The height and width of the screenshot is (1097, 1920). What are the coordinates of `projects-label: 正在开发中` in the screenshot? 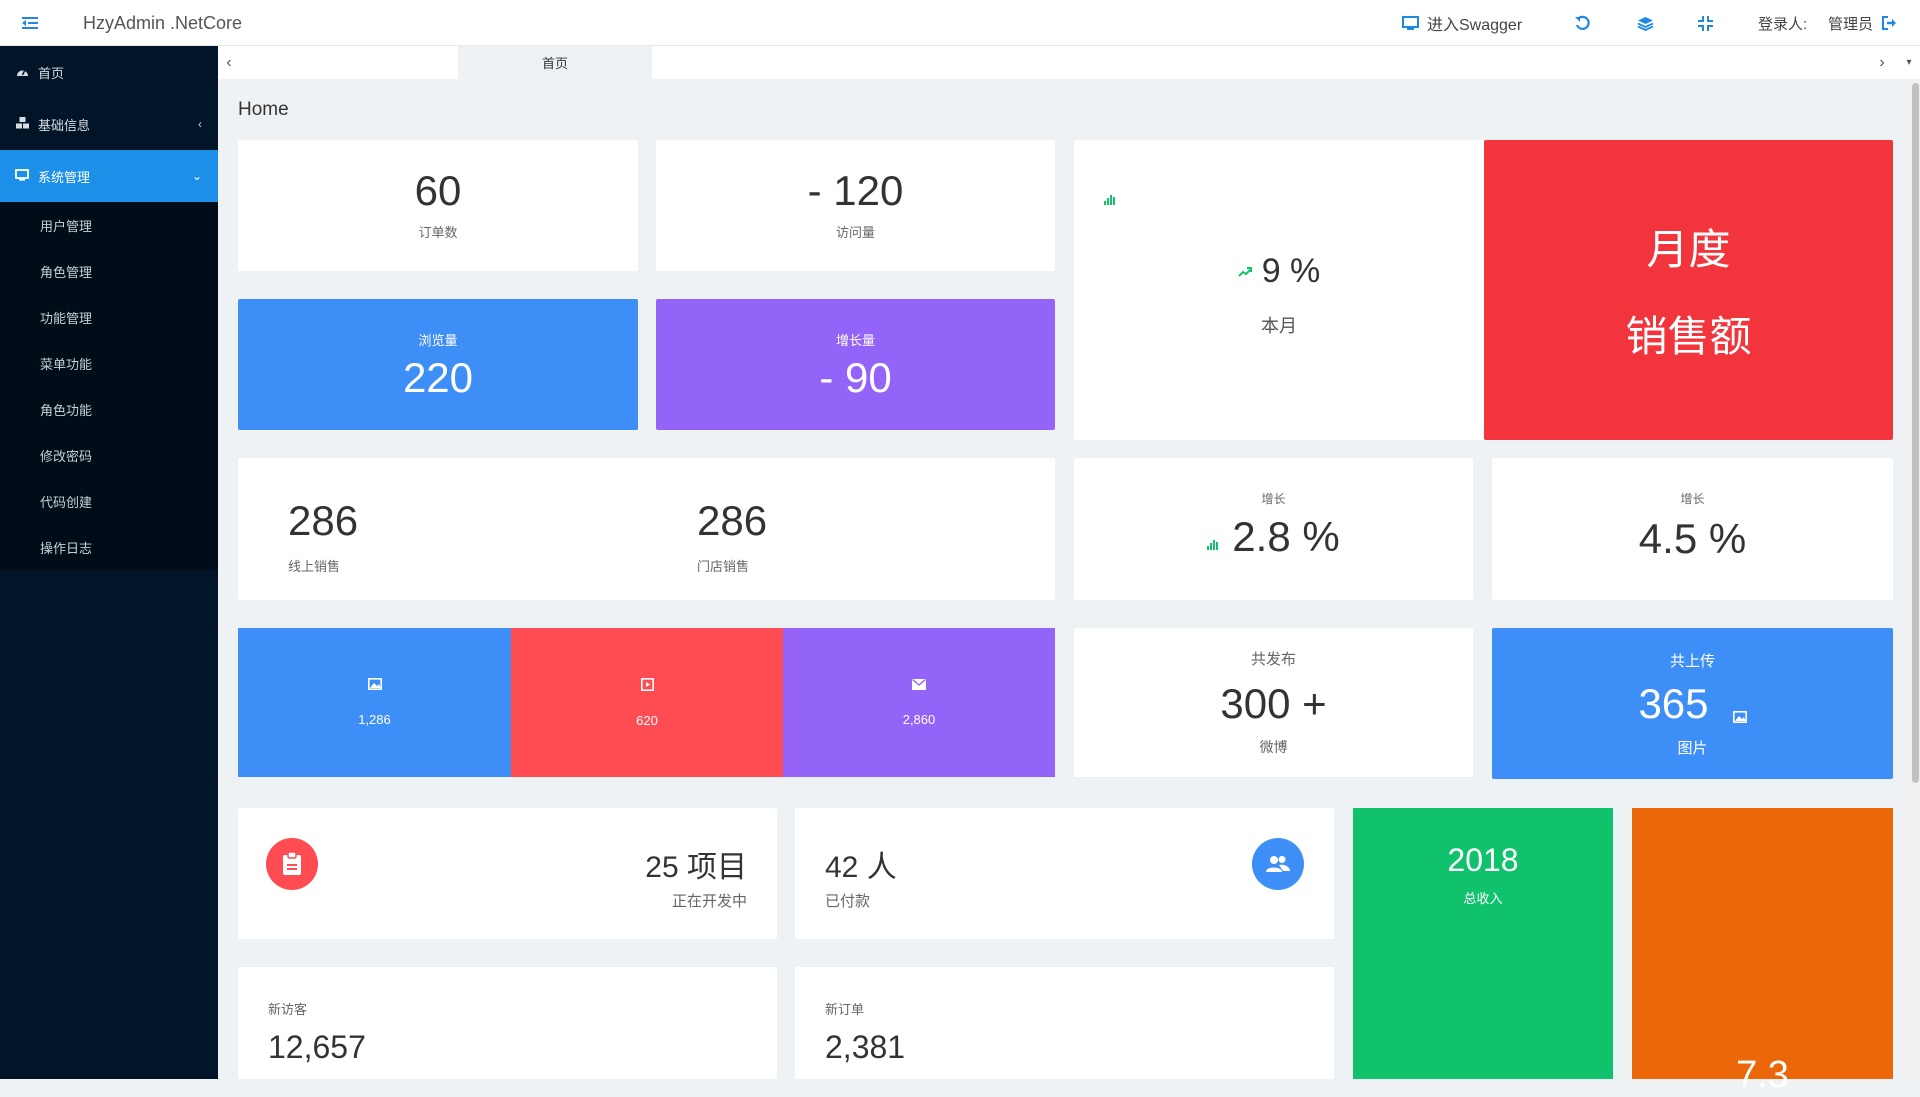 It's located at (709, 901).